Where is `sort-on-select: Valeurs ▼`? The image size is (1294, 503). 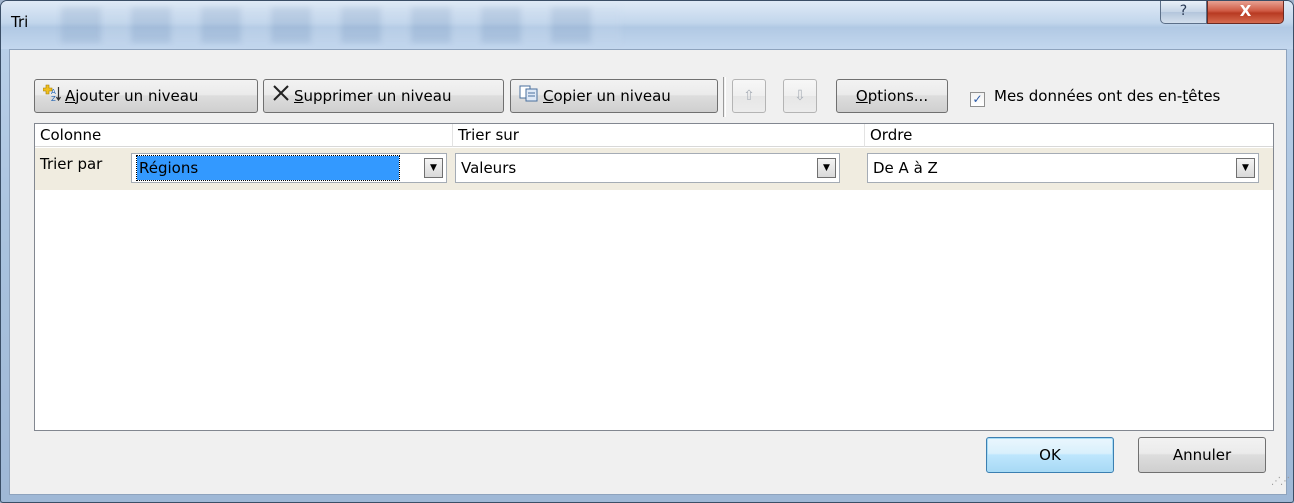
sort-on-select: Valeurs ▼ is located at coordinates (647, 168).